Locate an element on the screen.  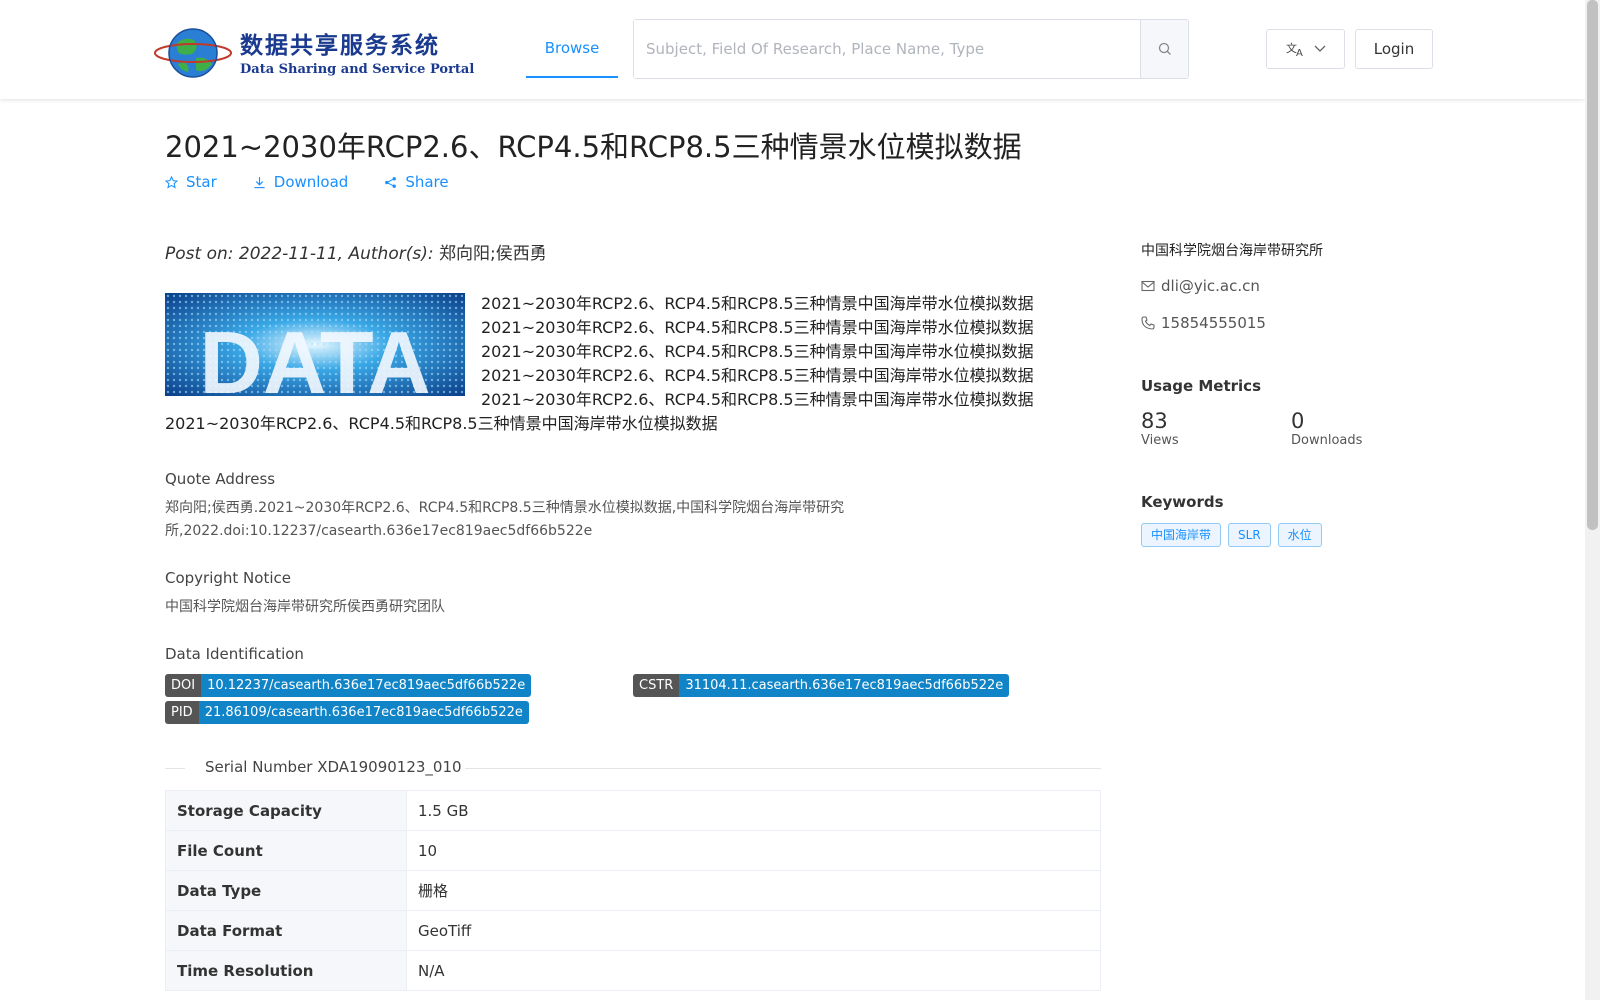
page-scrollbar is located at coordinates (1592, 500).